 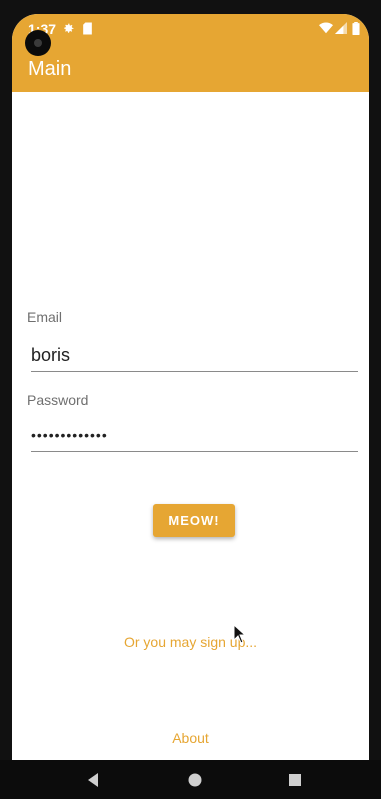 I want to click on mouse-pointer-icon, so click(x=240, y=634).